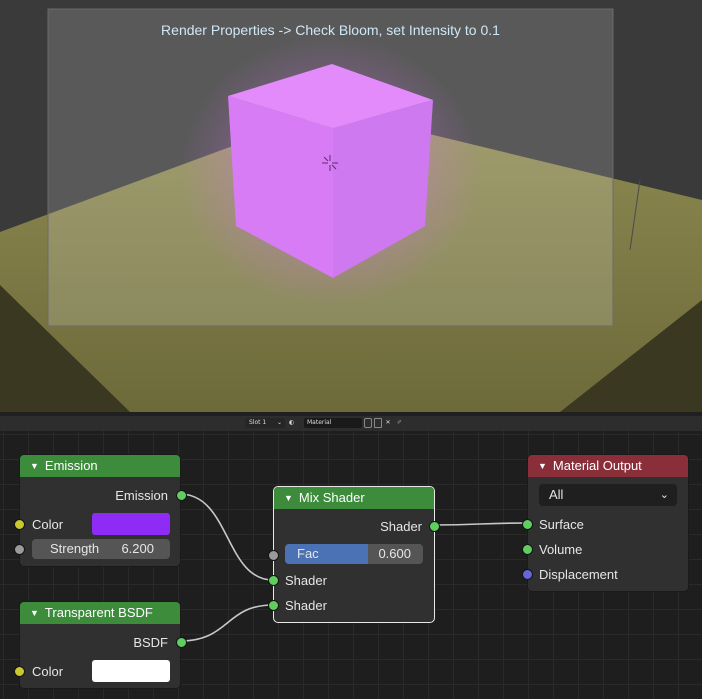  What do you see at coordinates (19, 671) in the screenshot?
I see `transparent-color-socket` at bounding box center [19, 671].